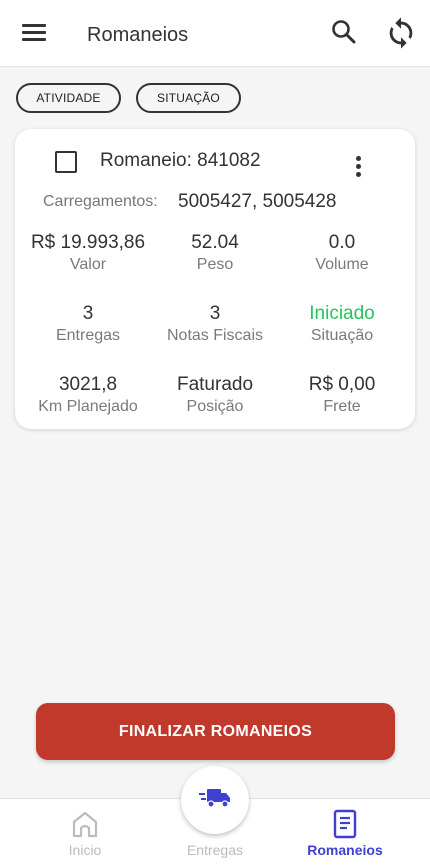 The height and width of the screenshot is (866, 430). What do you see at coordinates (88, 335) in the screenshot?
I see `stat-label: Entregas` at bounding box center [88, 335].